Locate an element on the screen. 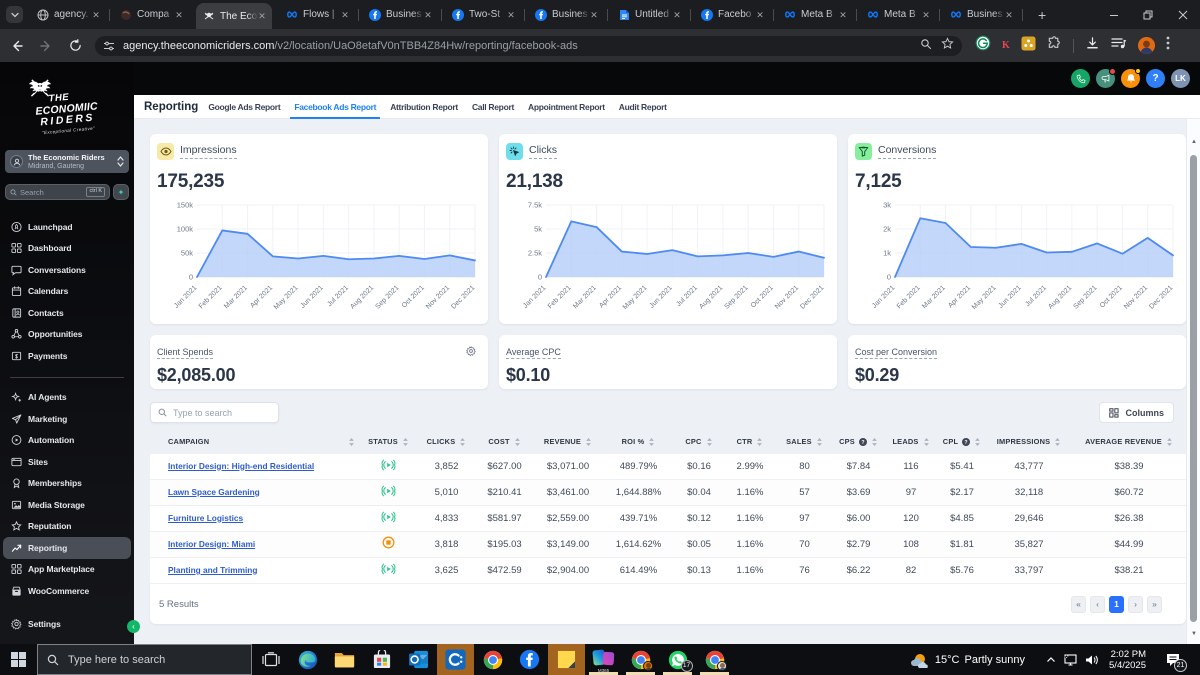  yellow-extension-icon is located at coordinates (1028, 46).